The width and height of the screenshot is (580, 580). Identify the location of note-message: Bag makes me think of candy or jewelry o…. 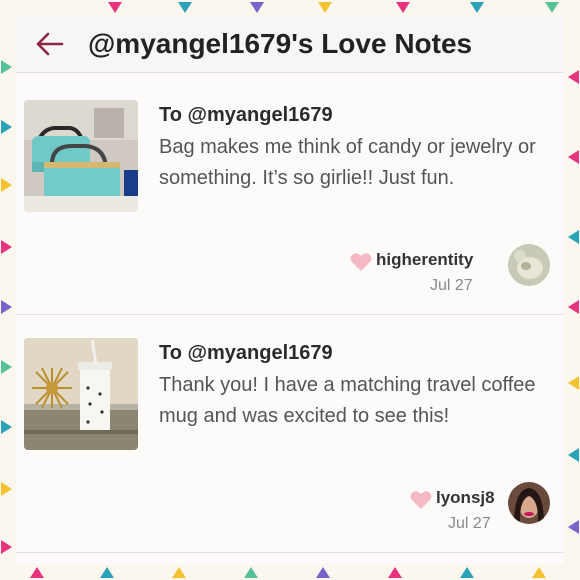
(347, 162).